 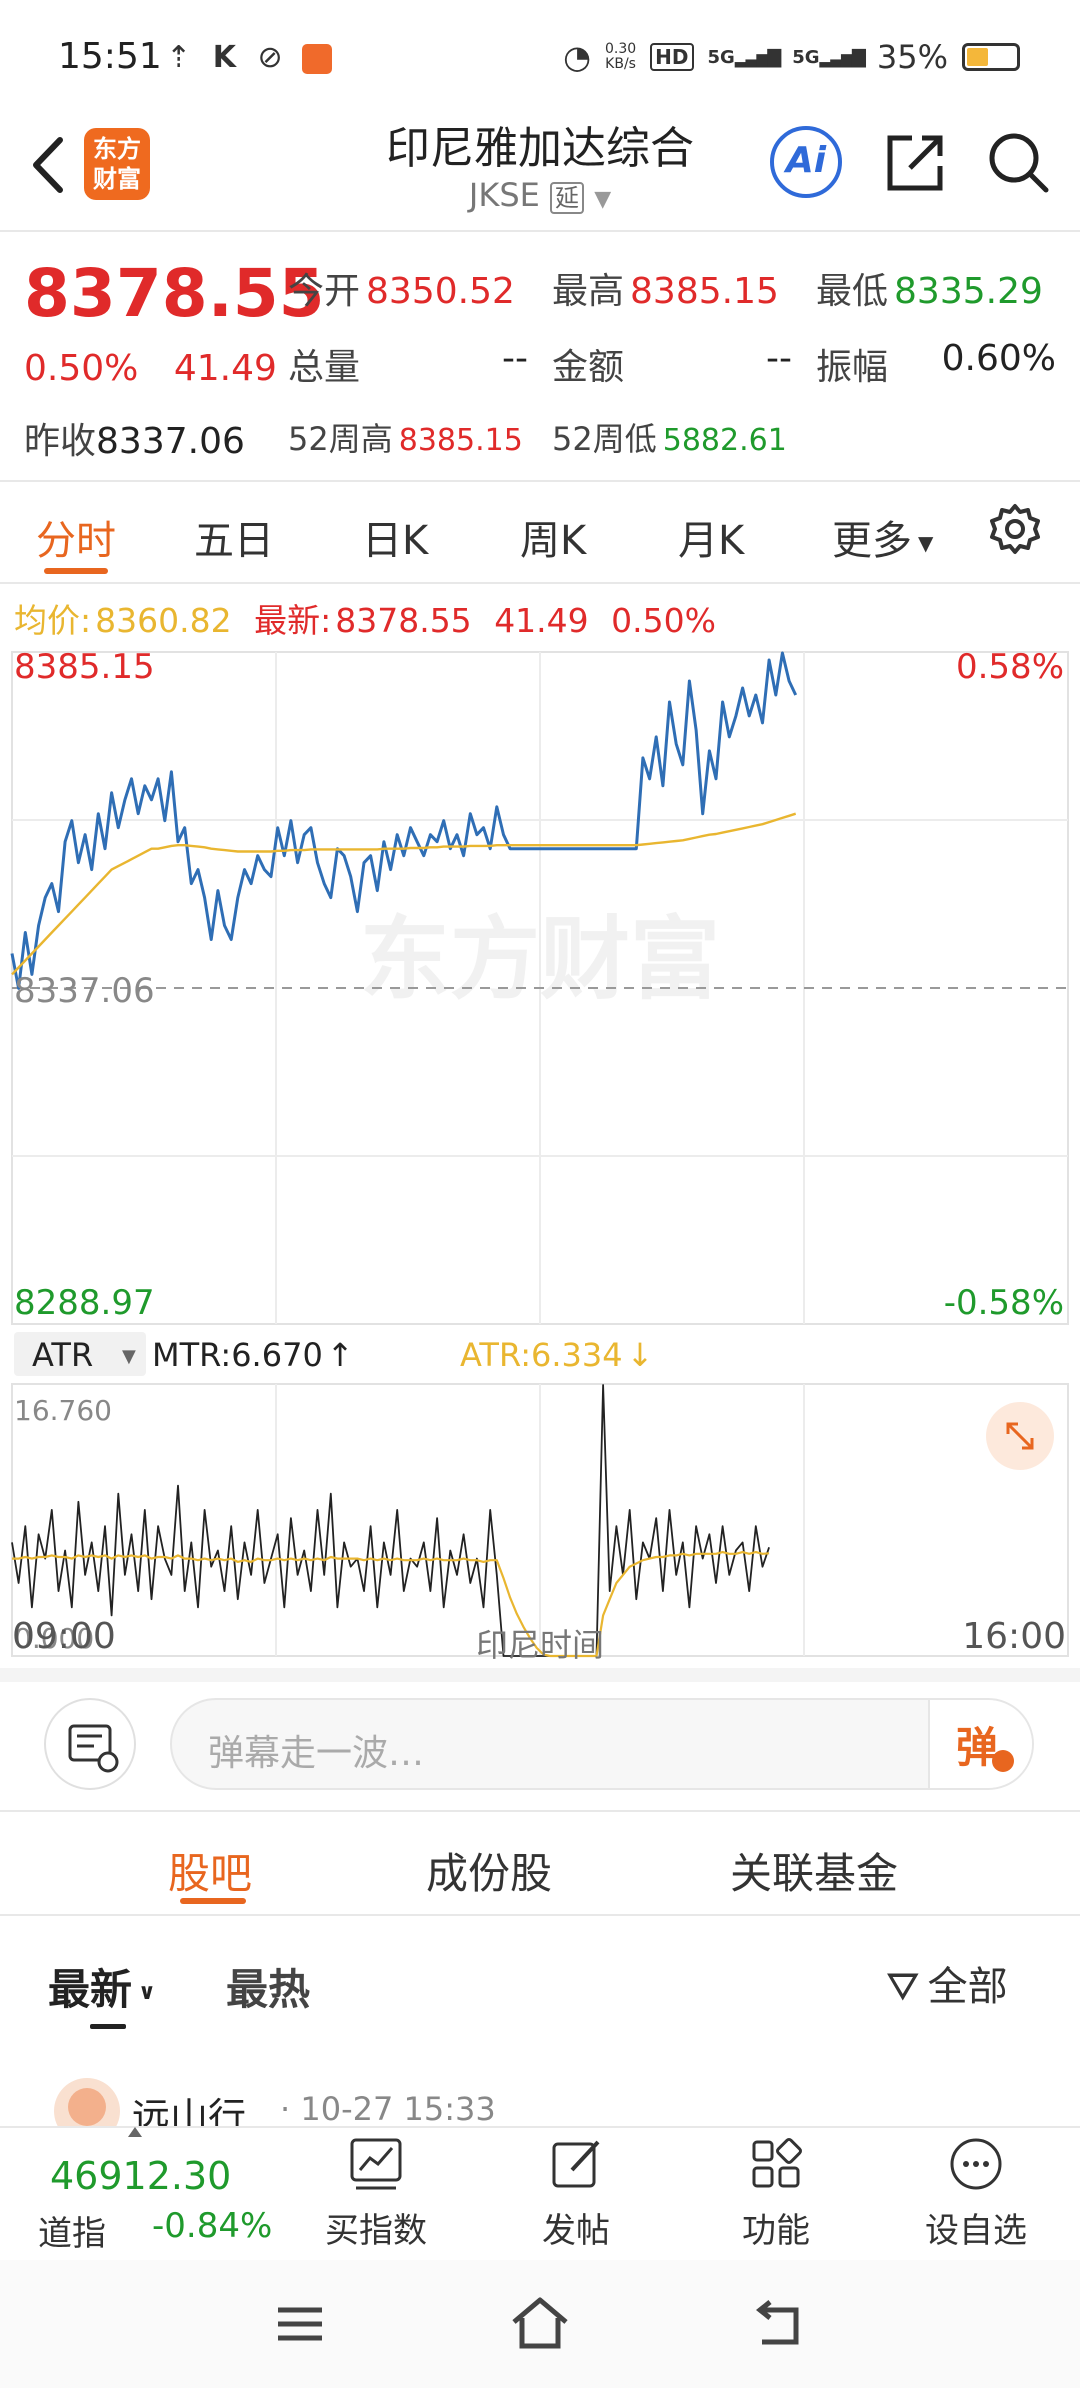 What do you see at coordinates (340, 439) in the screenshot?
I see `high52-label: 52周高` at bounding box center [340, 439].